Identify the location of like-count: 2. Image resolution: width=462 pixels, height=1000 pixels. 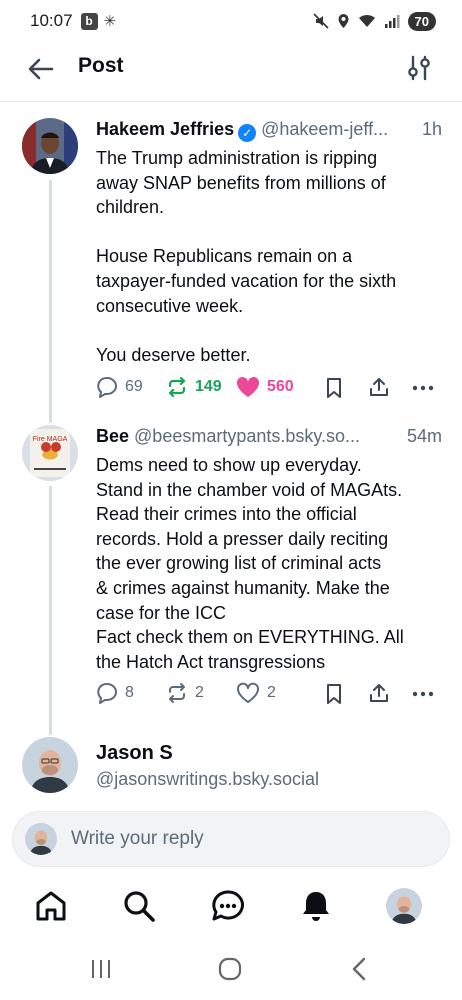
(271, 692).